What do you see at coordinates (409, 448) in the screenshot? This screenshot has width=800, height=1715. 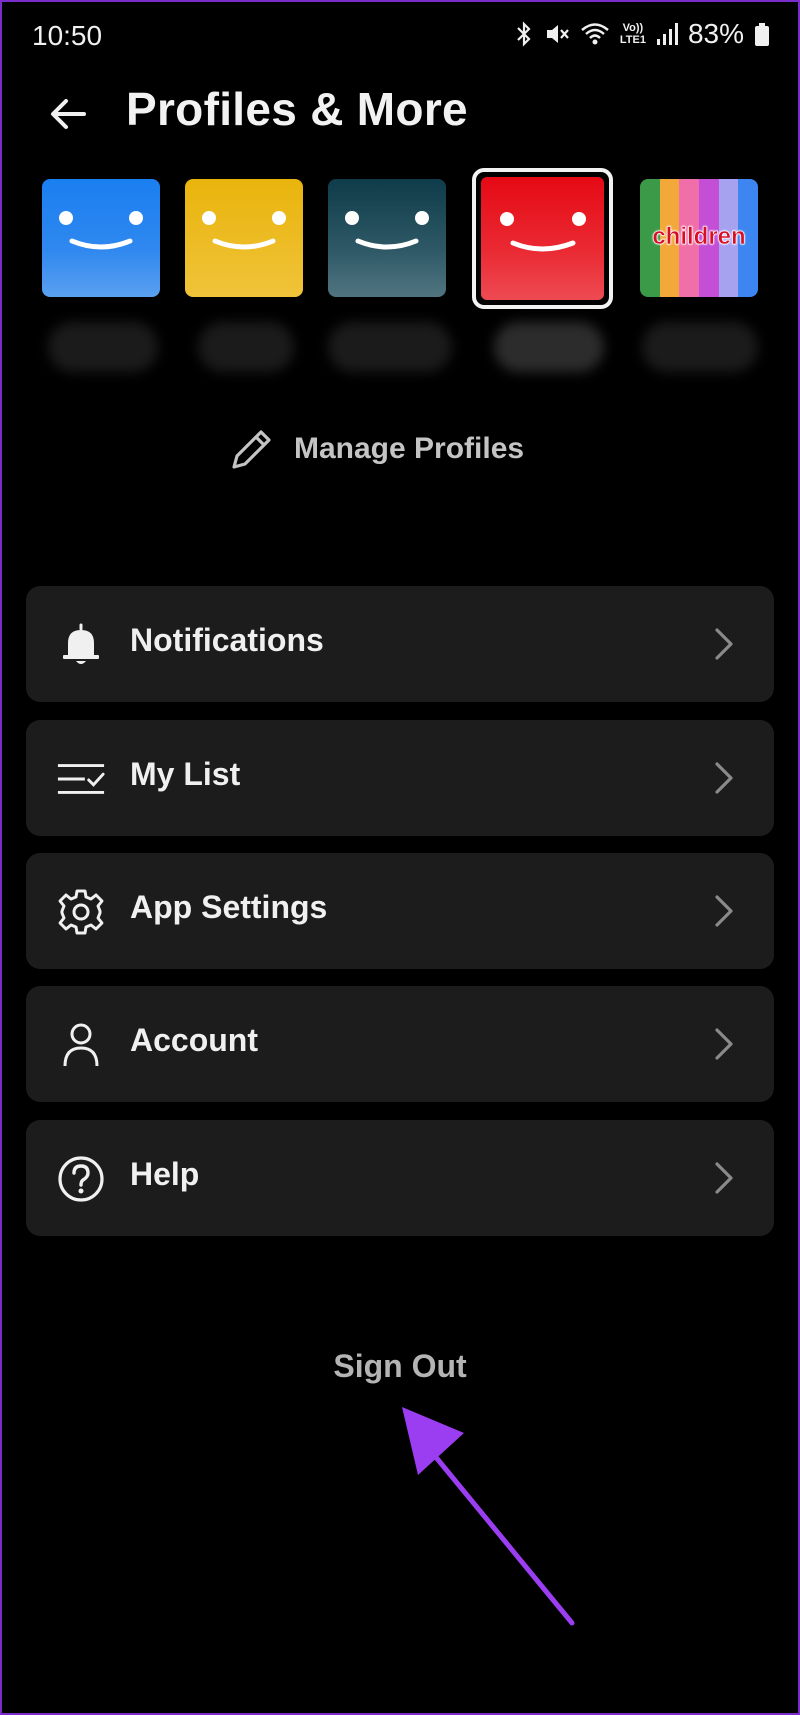 I see `manage-profiles-label: Manage Profiles` at bounding box center [409, 448].